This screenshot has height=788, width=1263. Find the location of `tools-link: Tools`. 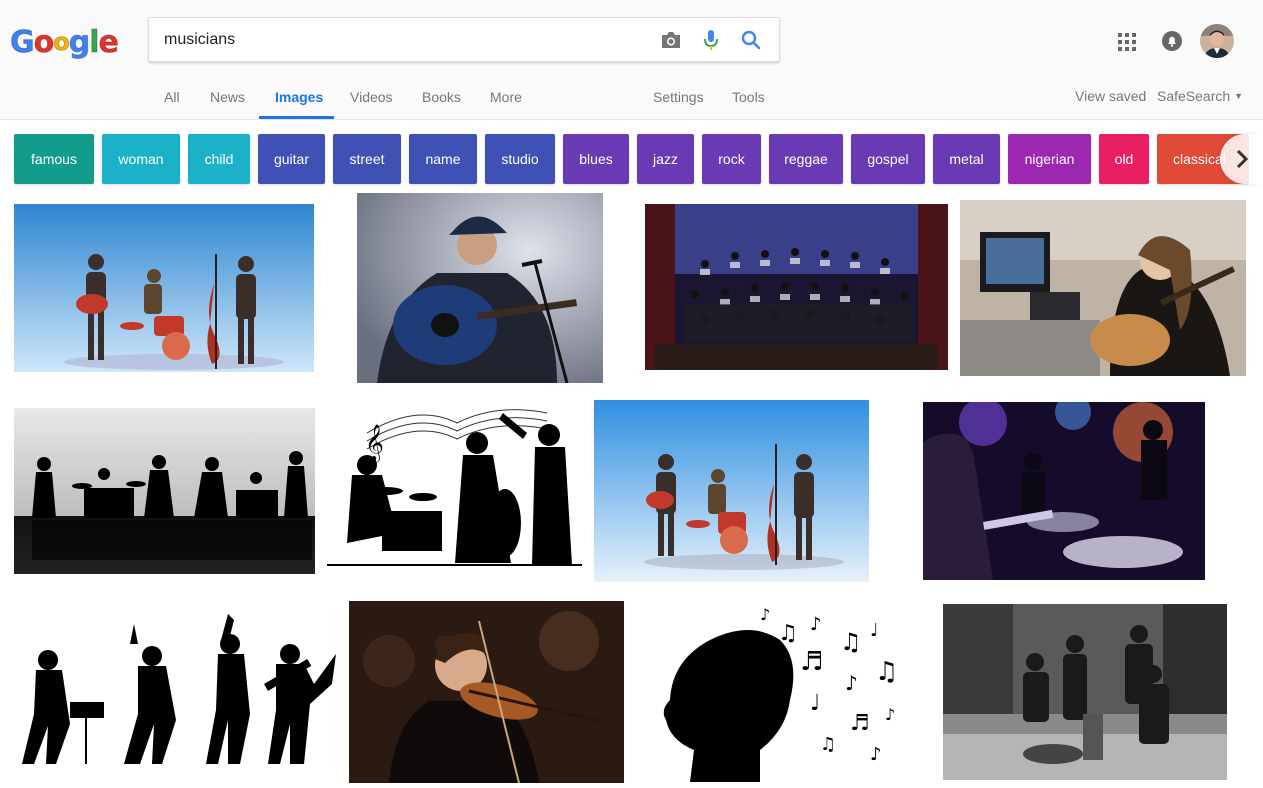

tools-link: Tools is located at coordinates (748, 97).